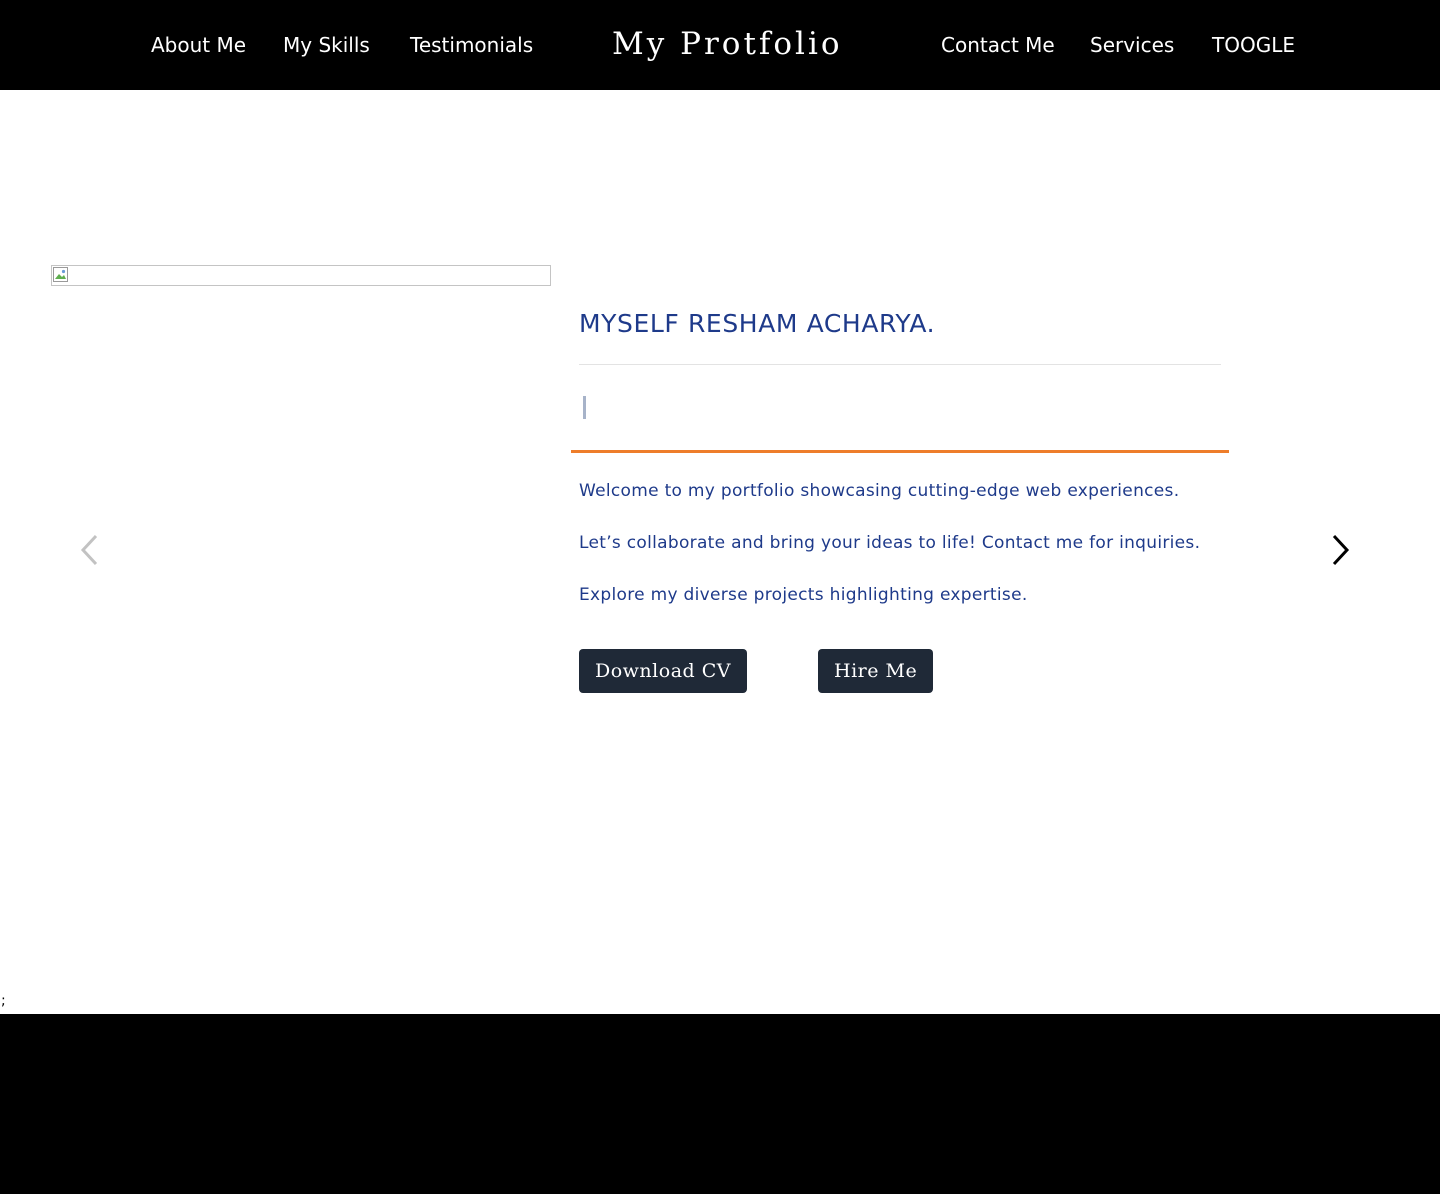 The width and height of the screenshot is (1440, 1194). Describe the element at coordinates (876, 671) in the screenshot. I see `hire-me-button: Hire Me` at that location.